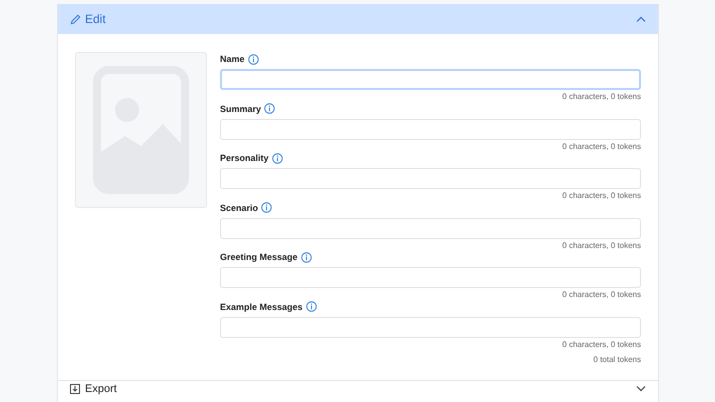  Describe the element at coordinates (96, 19) in the screenshot. I see `section-title: Edit` at that location.